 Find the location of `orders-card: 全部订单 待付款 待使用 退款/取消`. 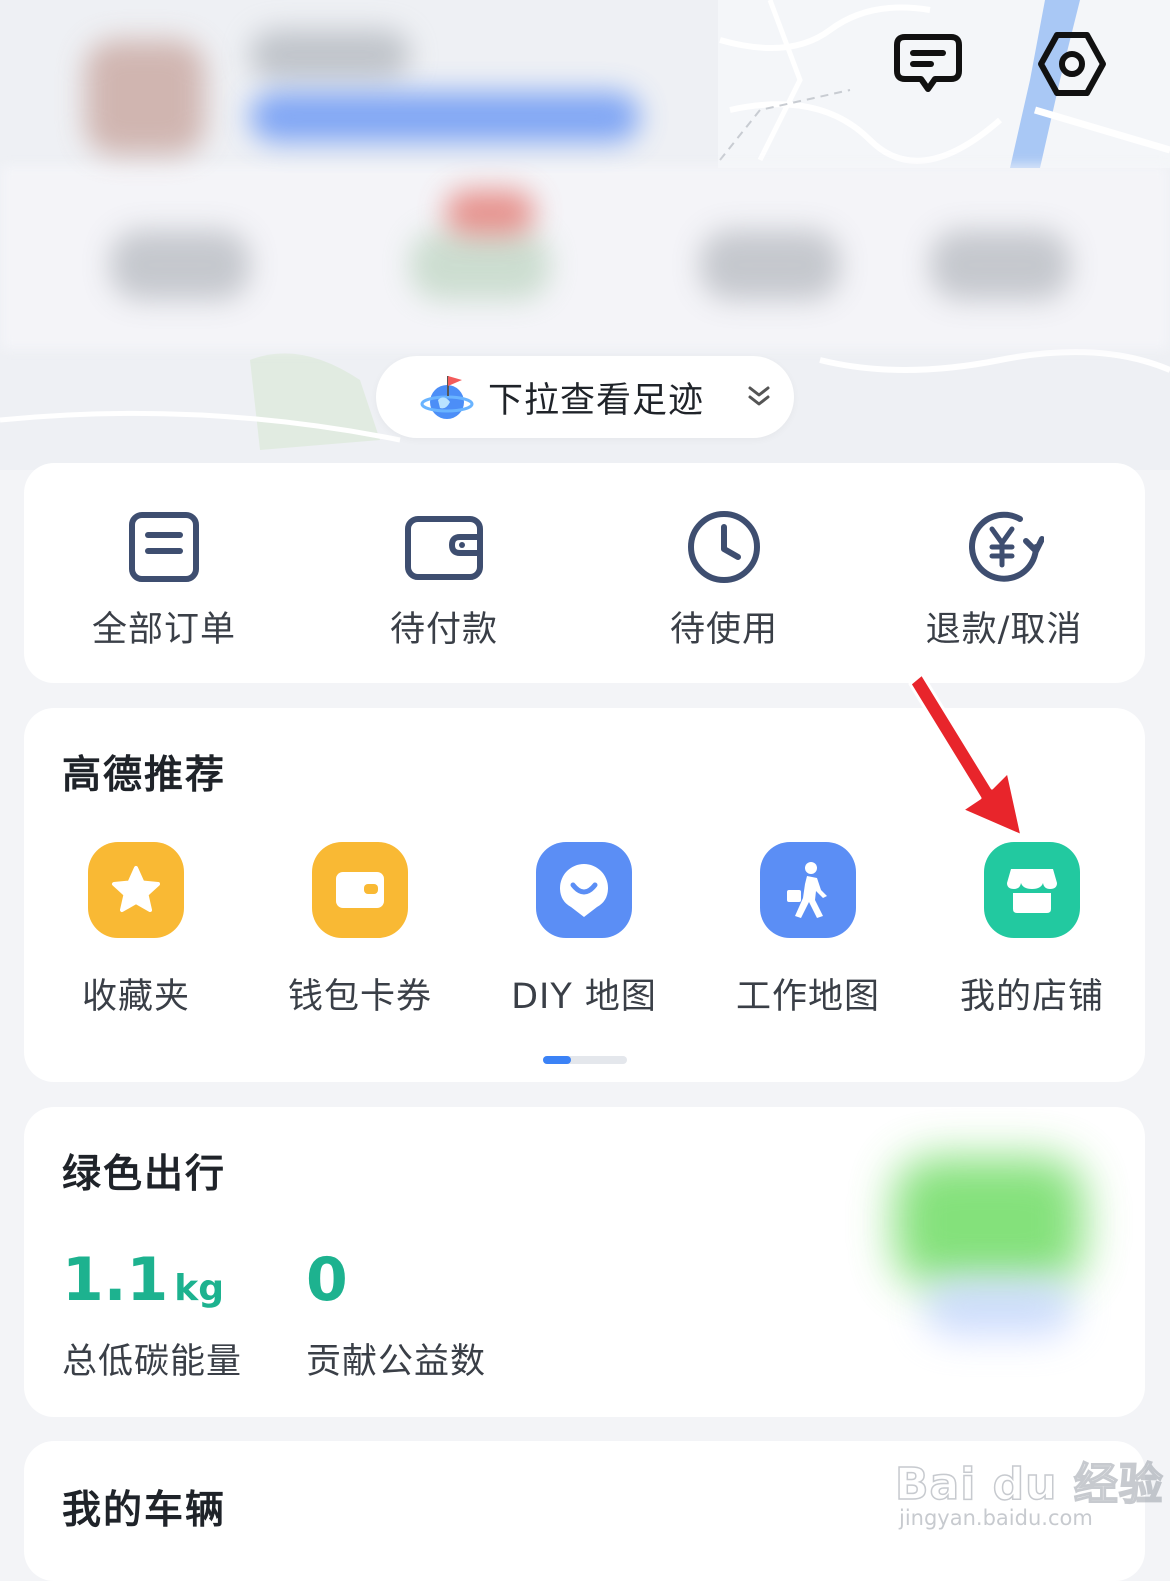

orders-card: 全部订单 待付款 待使用 退款/取消 is located at coordinates (584, 573).